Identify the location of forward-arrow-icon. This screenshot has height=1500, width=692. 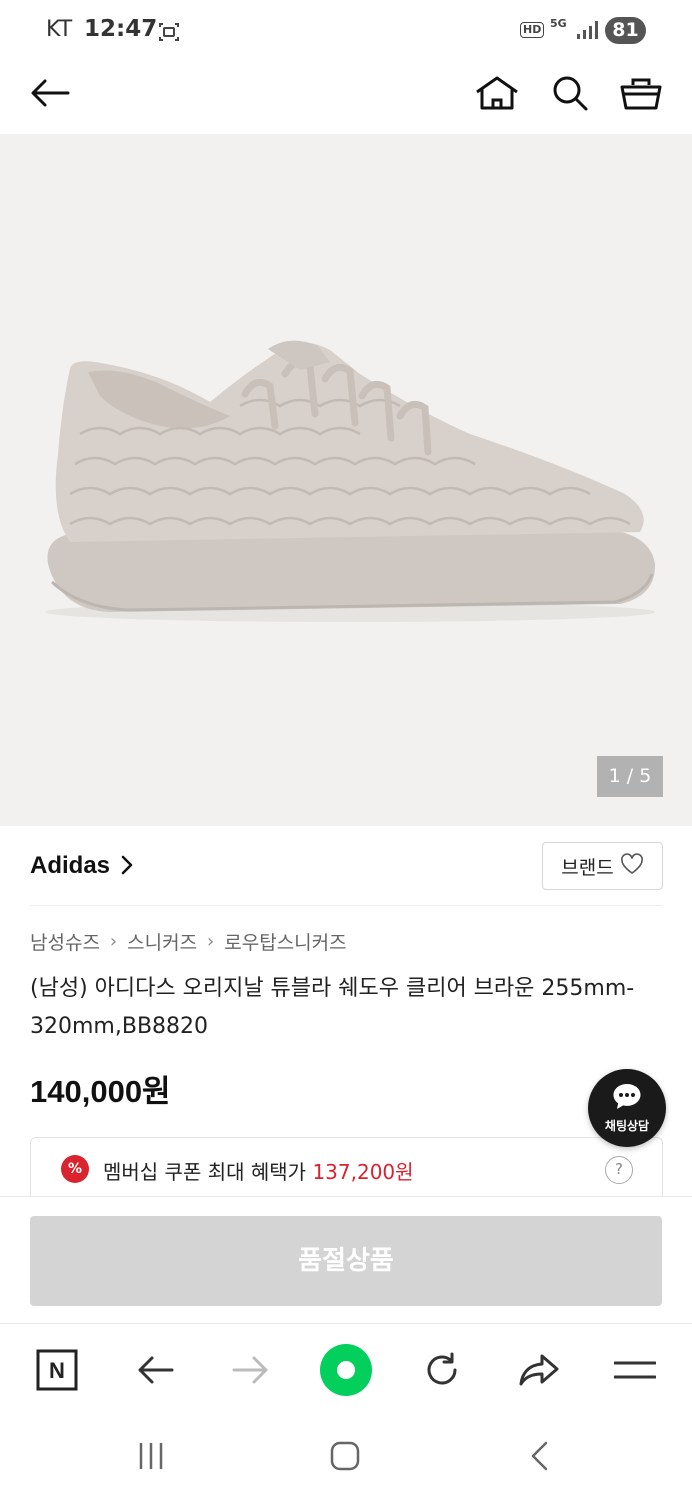
(251, 1370).